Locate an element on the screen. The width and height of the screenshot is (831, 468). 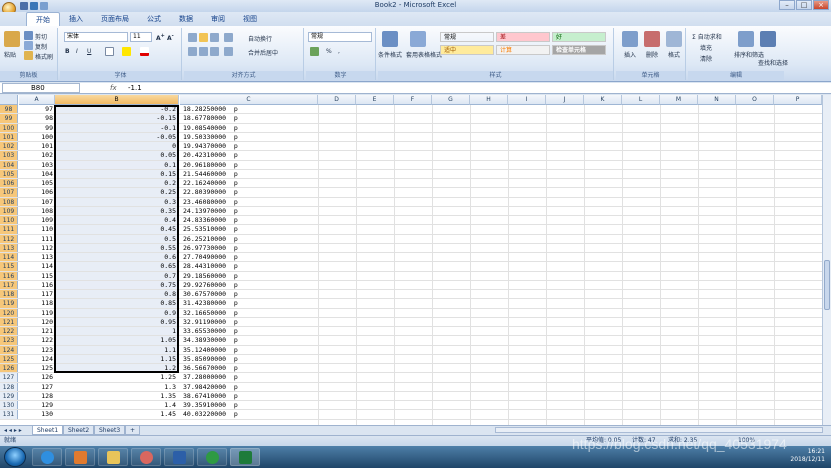
cell-a: 109 is located at coordinates (37, 220).